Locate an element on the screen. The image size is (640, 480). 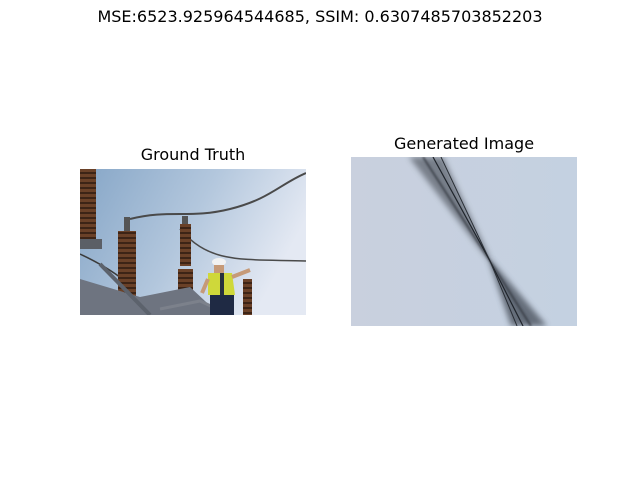
generated-image-title: Generated Image is located at coordinates (464, 143).